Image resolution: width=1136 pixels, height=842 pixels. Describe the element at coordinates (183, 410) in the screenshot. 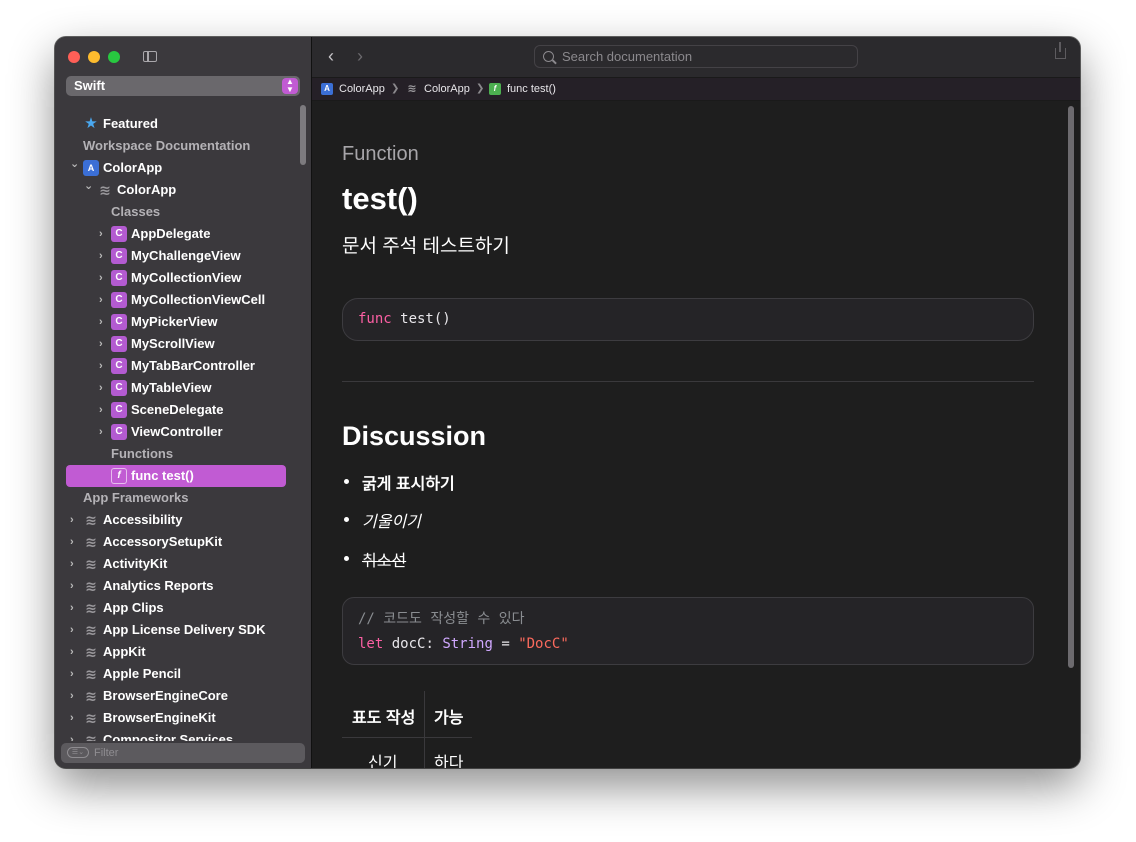

I see `tree-item-scenedelegate: › C SceneDelegate` at that location.